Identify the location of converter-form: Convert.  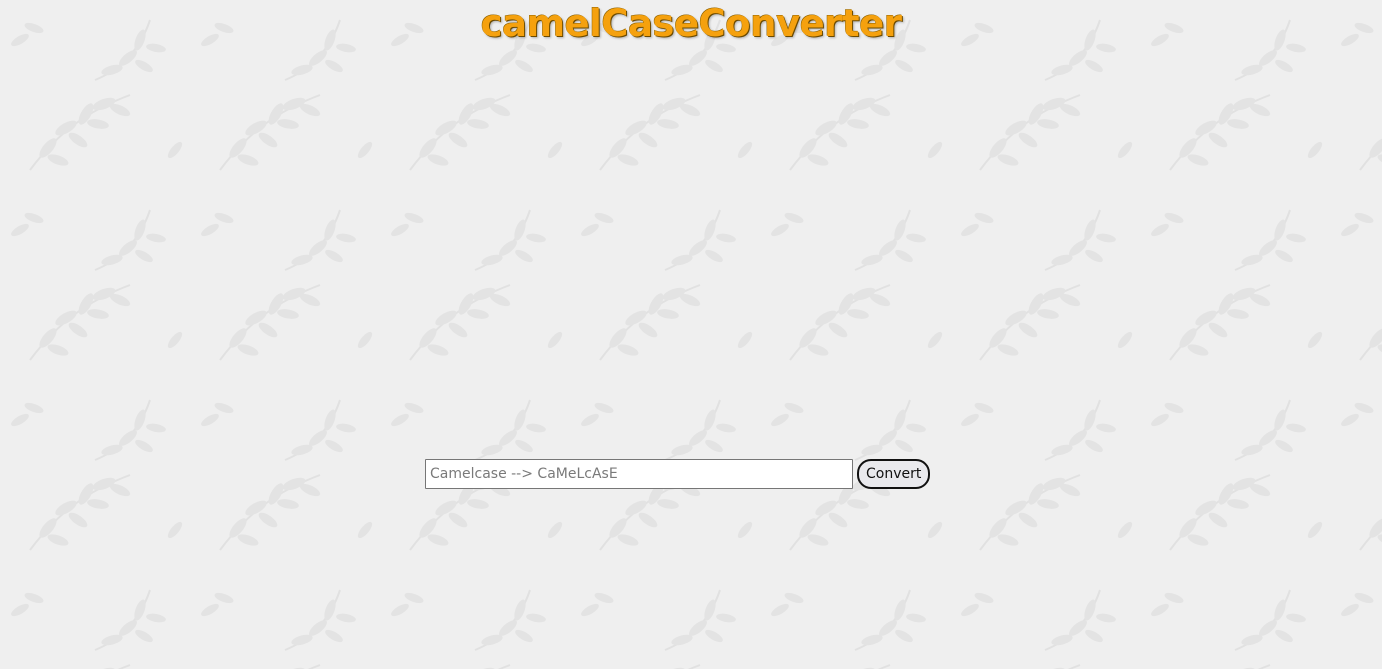
(678, 474).